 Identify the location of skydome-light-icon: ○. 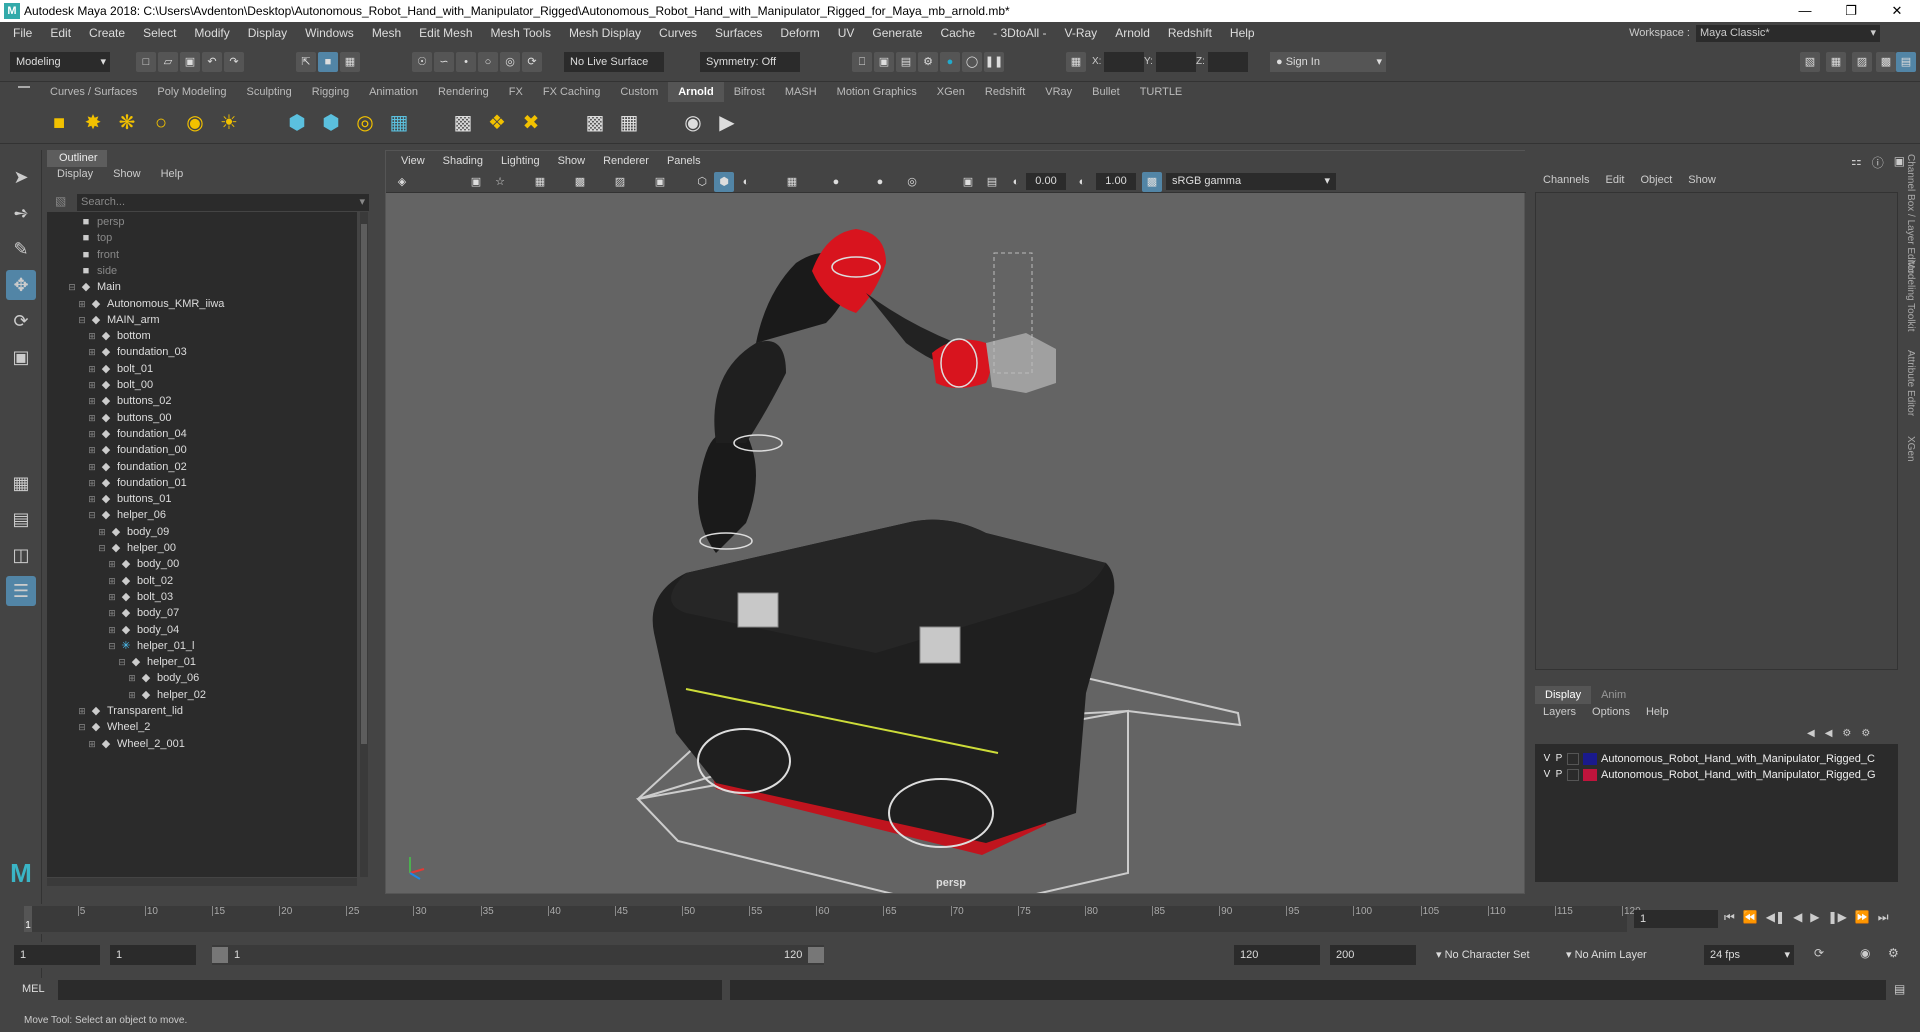
(161, 123).